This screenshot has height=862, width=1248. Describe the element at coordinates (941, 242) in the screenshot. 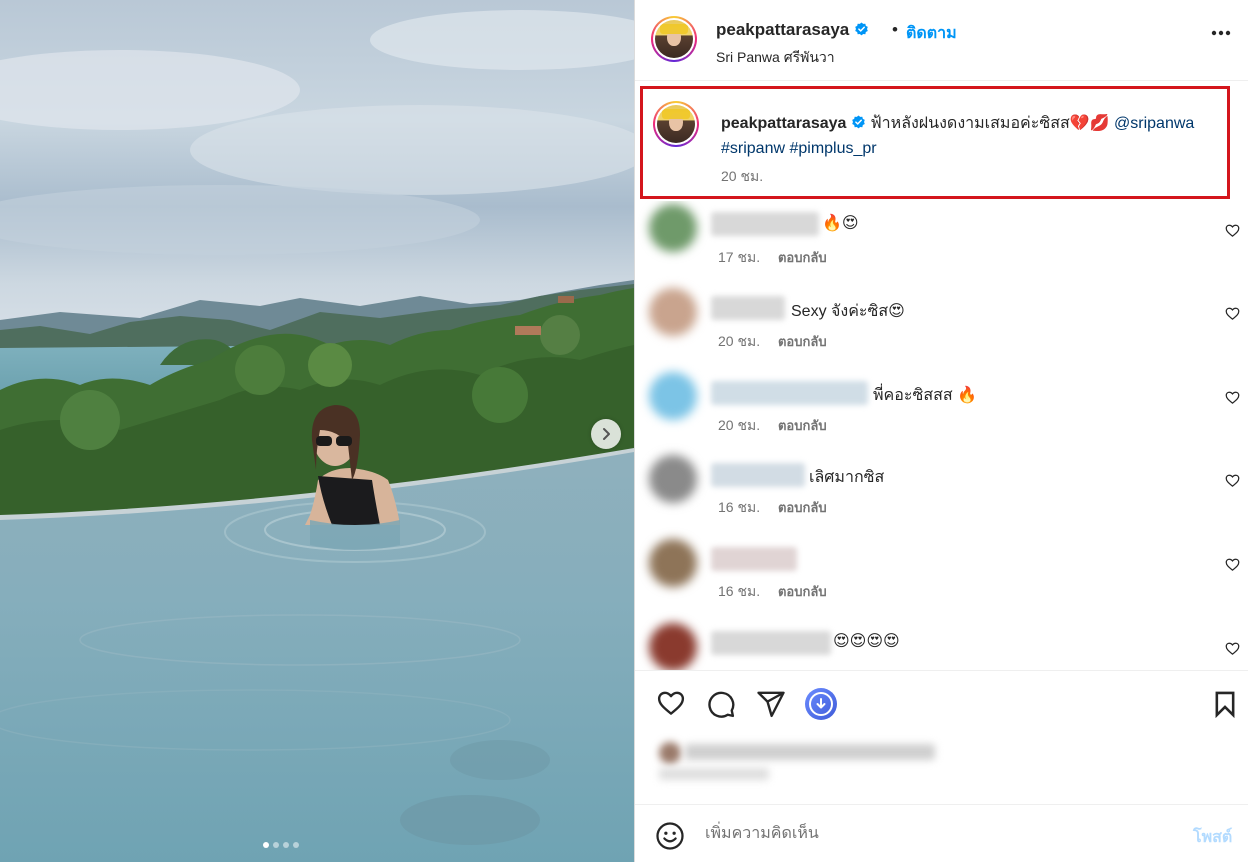

I see `comment-item: 🔥😍 17 ชม. ตอบกลับ` at that location.